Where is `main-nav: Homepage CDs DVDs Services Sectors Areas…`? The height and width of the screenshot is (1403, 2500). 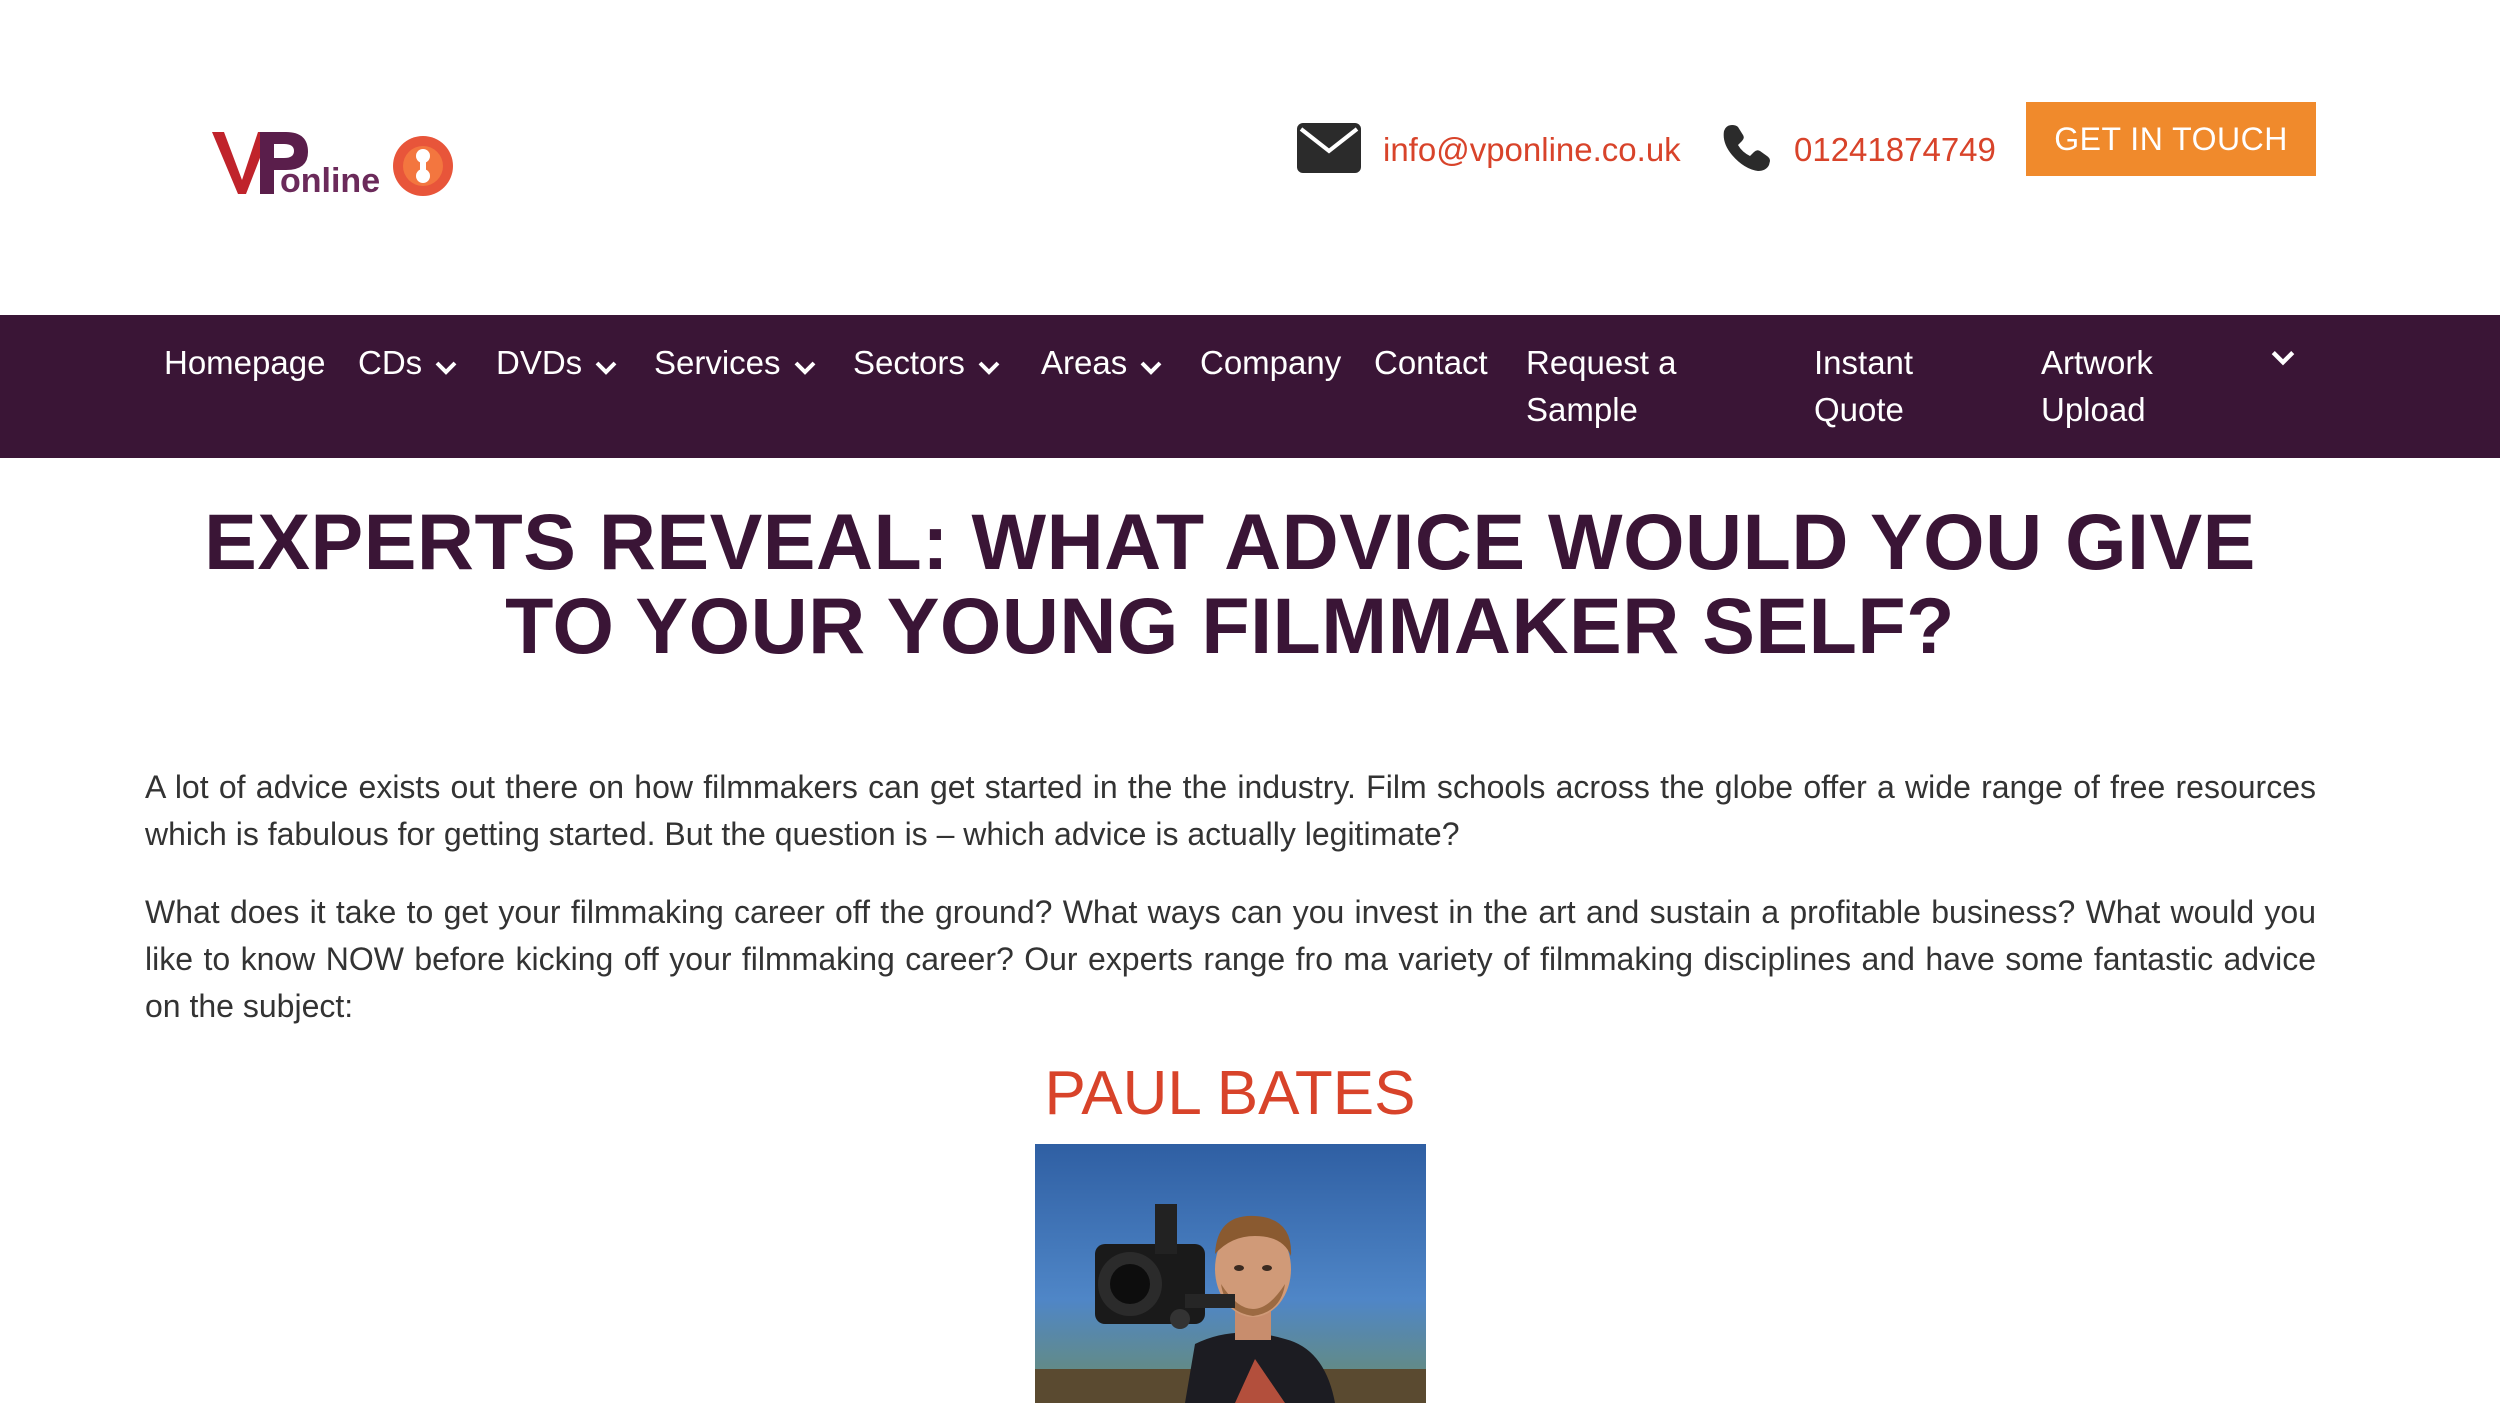 main-nav: Homepage CDs DVDs Services Sectors Areas… is located at coordinates (1250, 386).